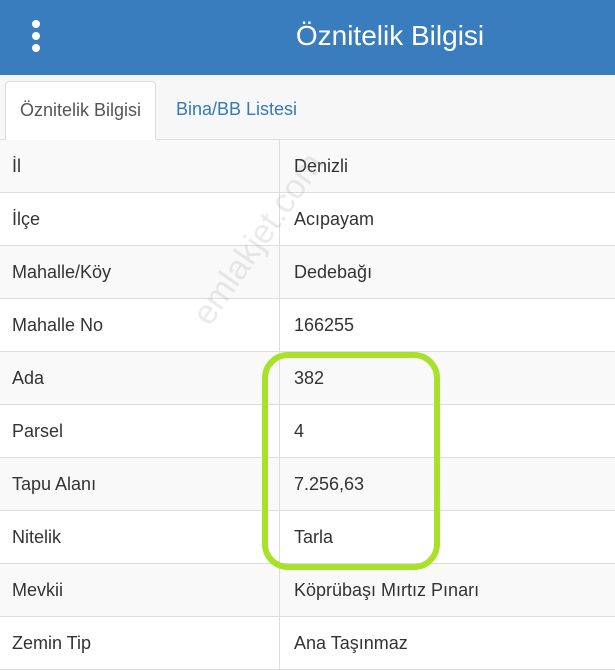 This screenshot has width=615, height=670. What do you see at coordinates (307, 431) in the screenshot?
I see `table-row: Parsel 4` at bounding box center [307, 431].